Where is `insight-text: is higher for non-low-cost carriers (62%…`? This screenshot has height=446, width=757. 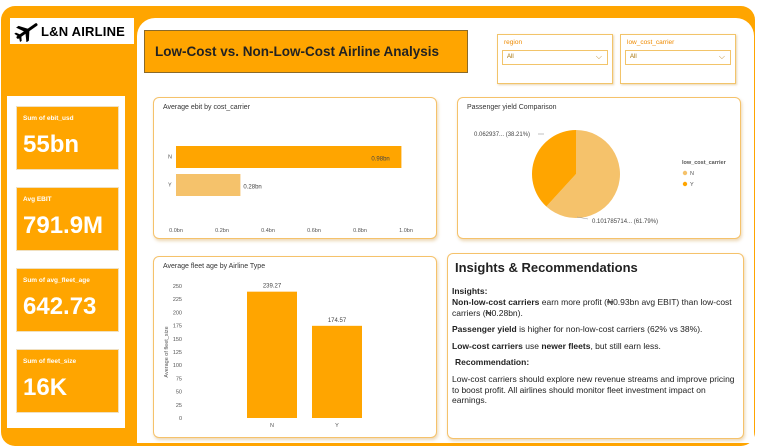
insight-text: is higher for non-low-cost carriers (62%… is located at coordinates (609, 329).